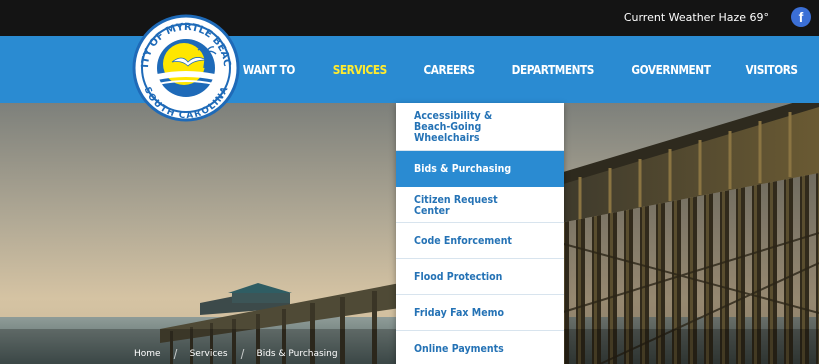 Image resolution: width=819 pixels, height=364 pixels. I want to click on nav-government: GOVERNMENT, so click(671, 70).